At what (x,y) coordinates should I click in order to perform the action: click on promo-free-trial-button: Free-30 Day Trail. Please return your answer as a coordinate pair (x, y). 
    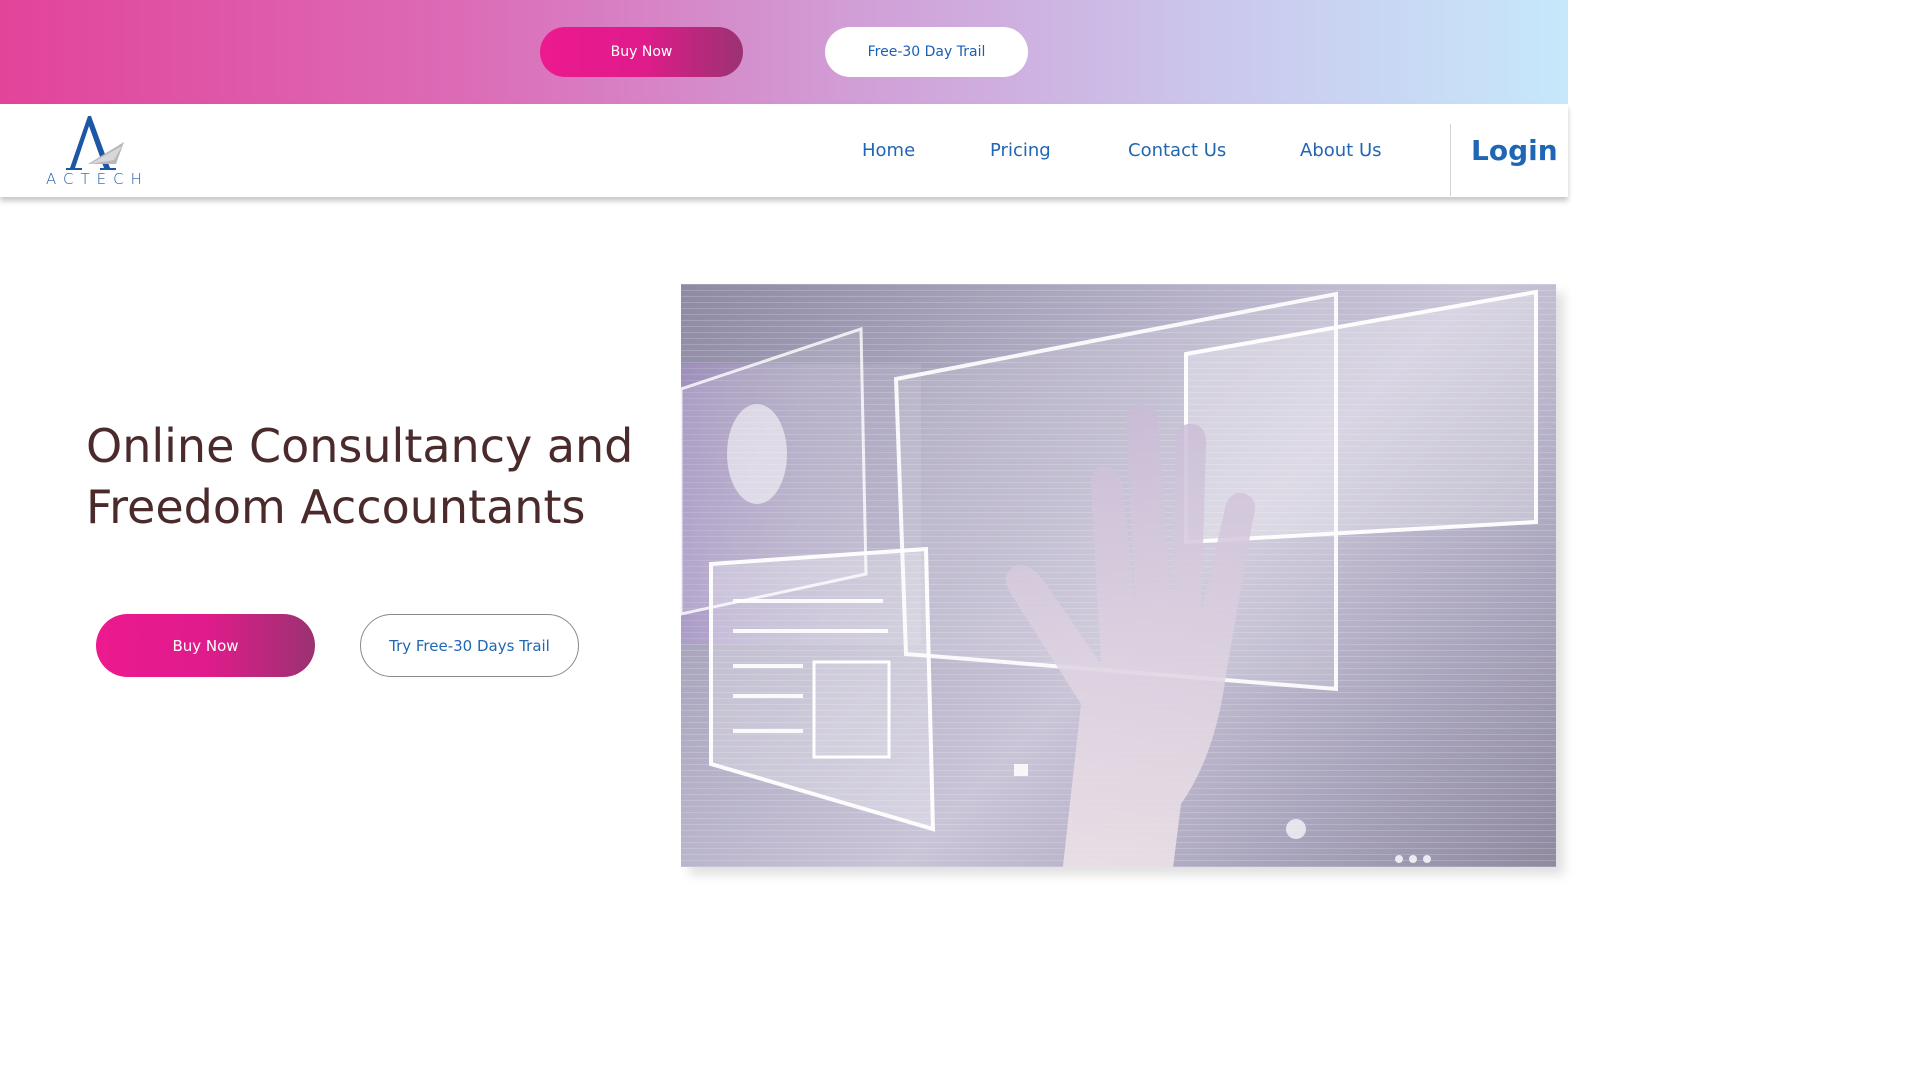
    Looking at the image, I should click on (926, 52).